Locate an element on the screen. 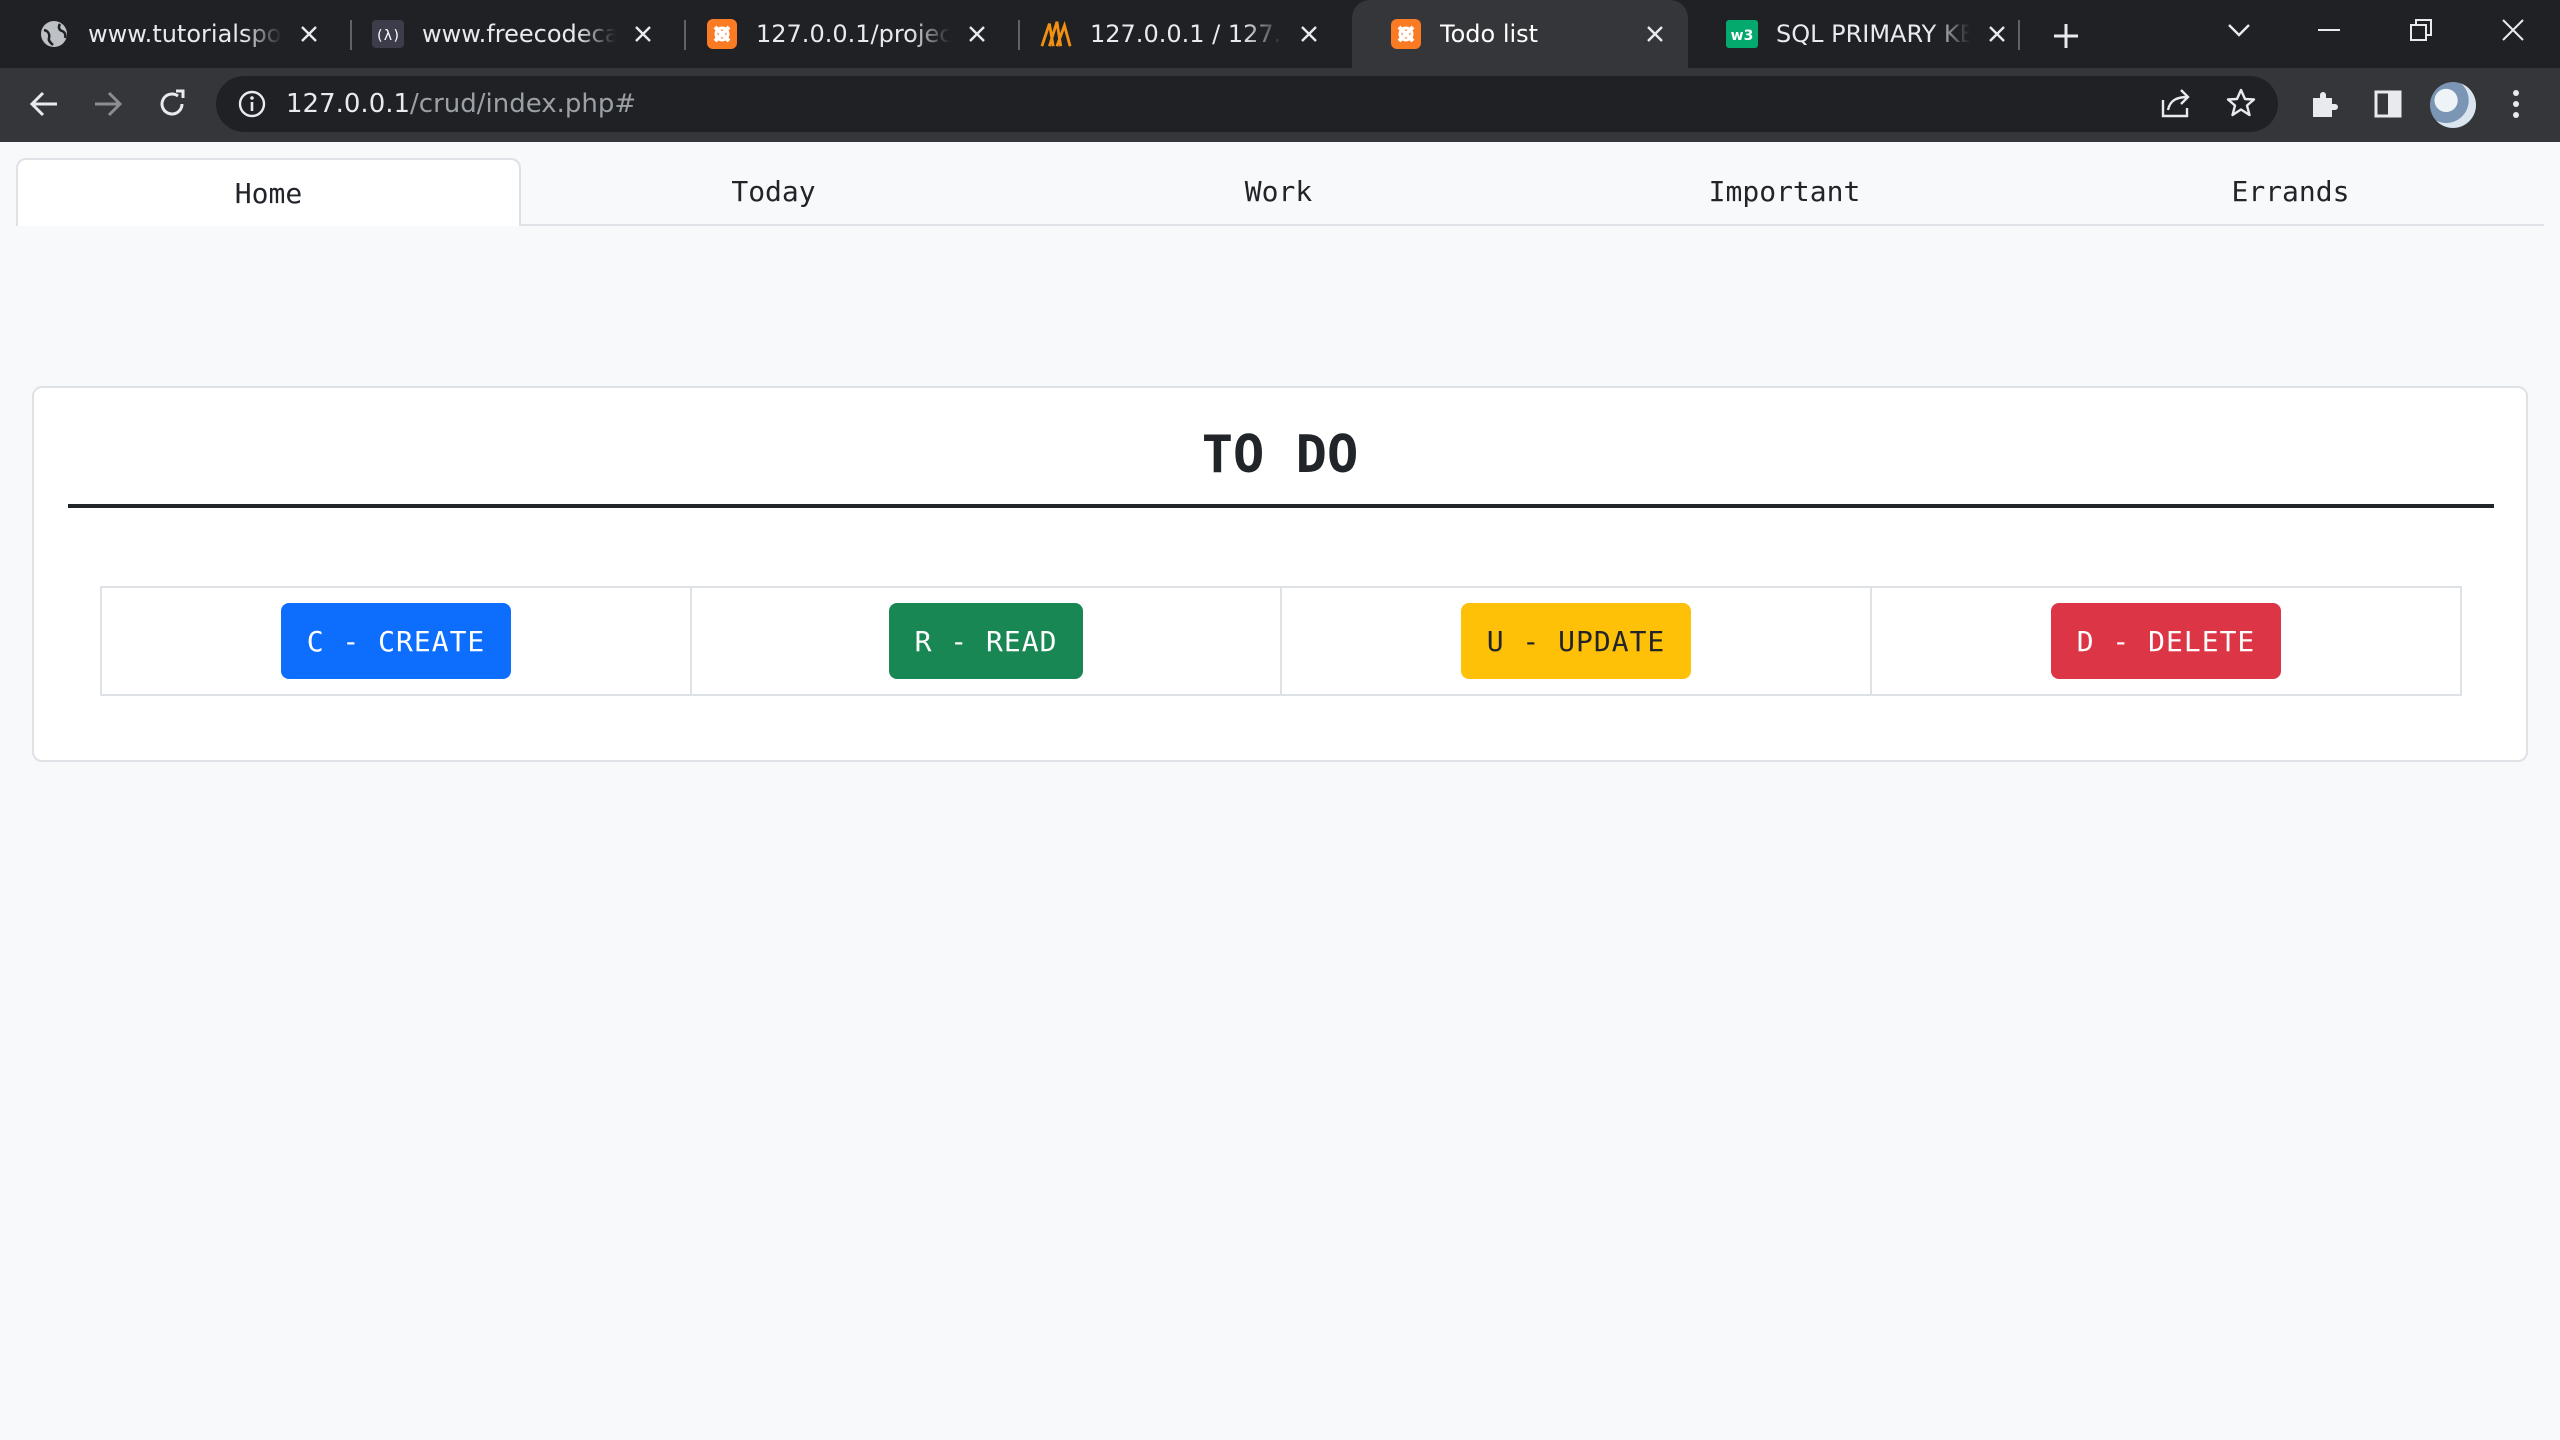  update-button: U - UPDATE is located at coordinates (1576, 641).